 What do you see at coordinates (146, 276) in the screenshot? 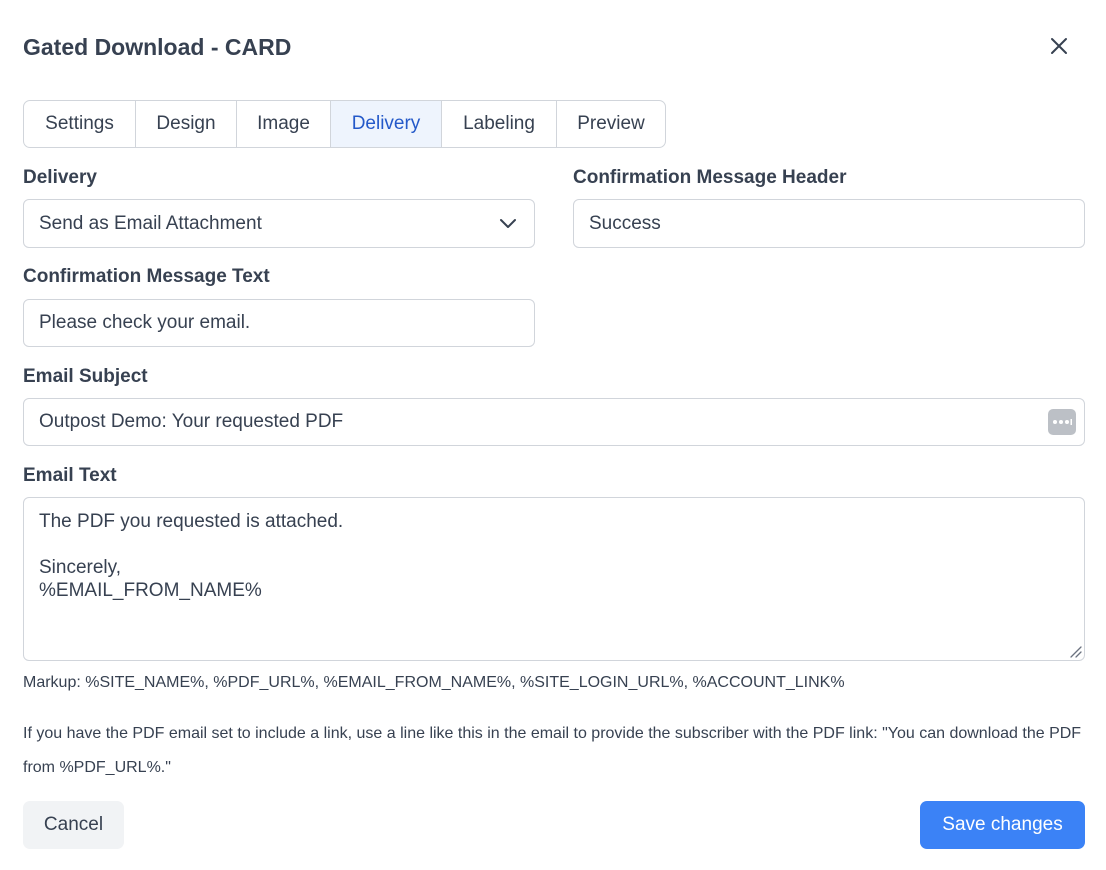
I see `confirmation-text-label: Confirmation Message Text` at bounding box center [146, 276].